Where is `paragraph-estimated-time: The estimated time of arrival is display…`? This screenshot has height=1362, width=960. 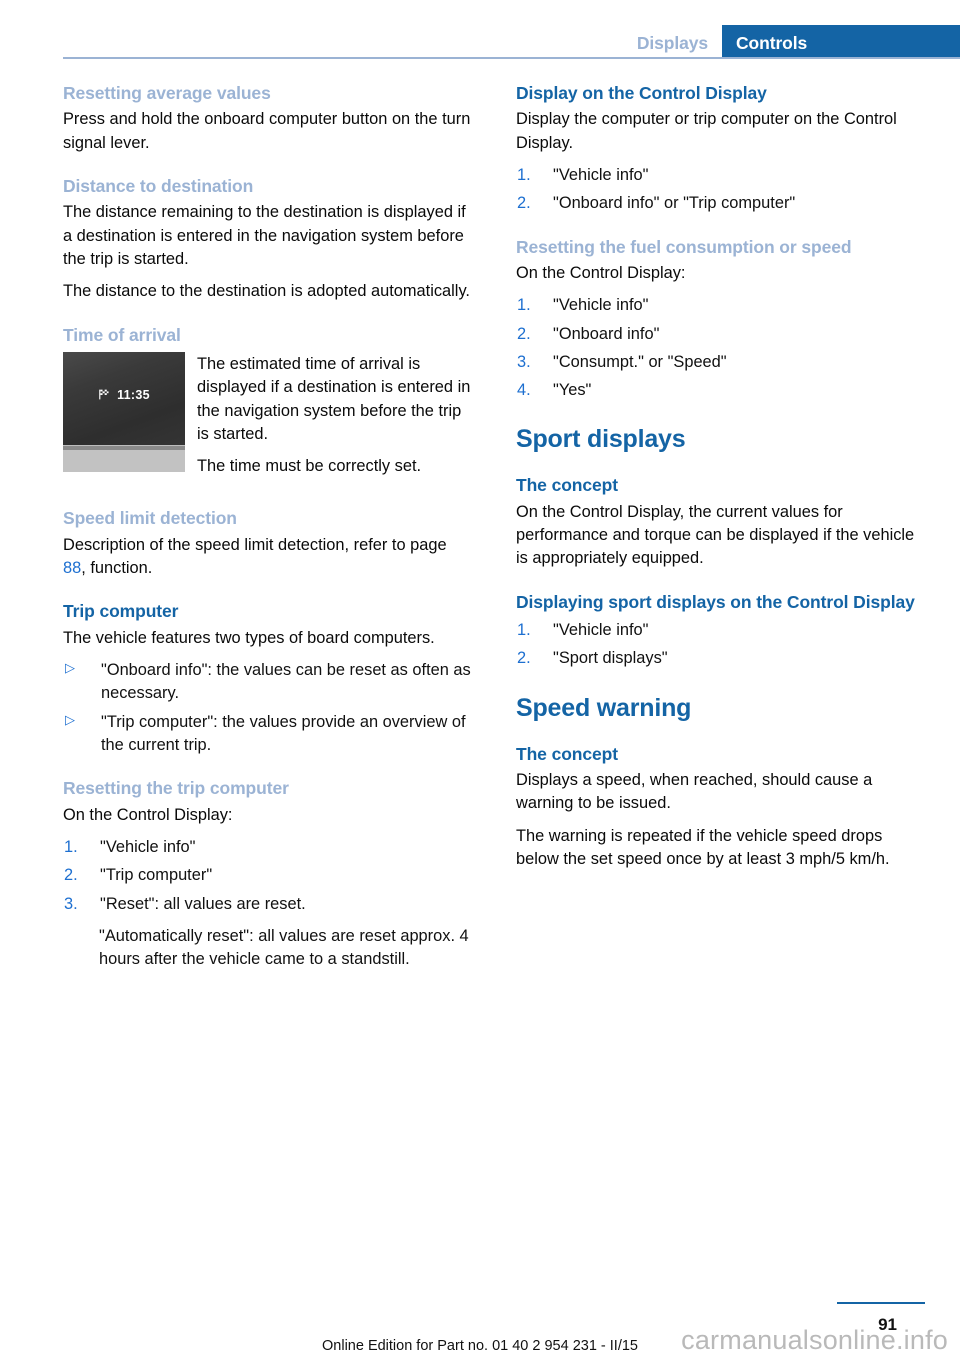
paragraph-estimated-time: The estimated time of arrival is display… is located at coordinates (334, 398).